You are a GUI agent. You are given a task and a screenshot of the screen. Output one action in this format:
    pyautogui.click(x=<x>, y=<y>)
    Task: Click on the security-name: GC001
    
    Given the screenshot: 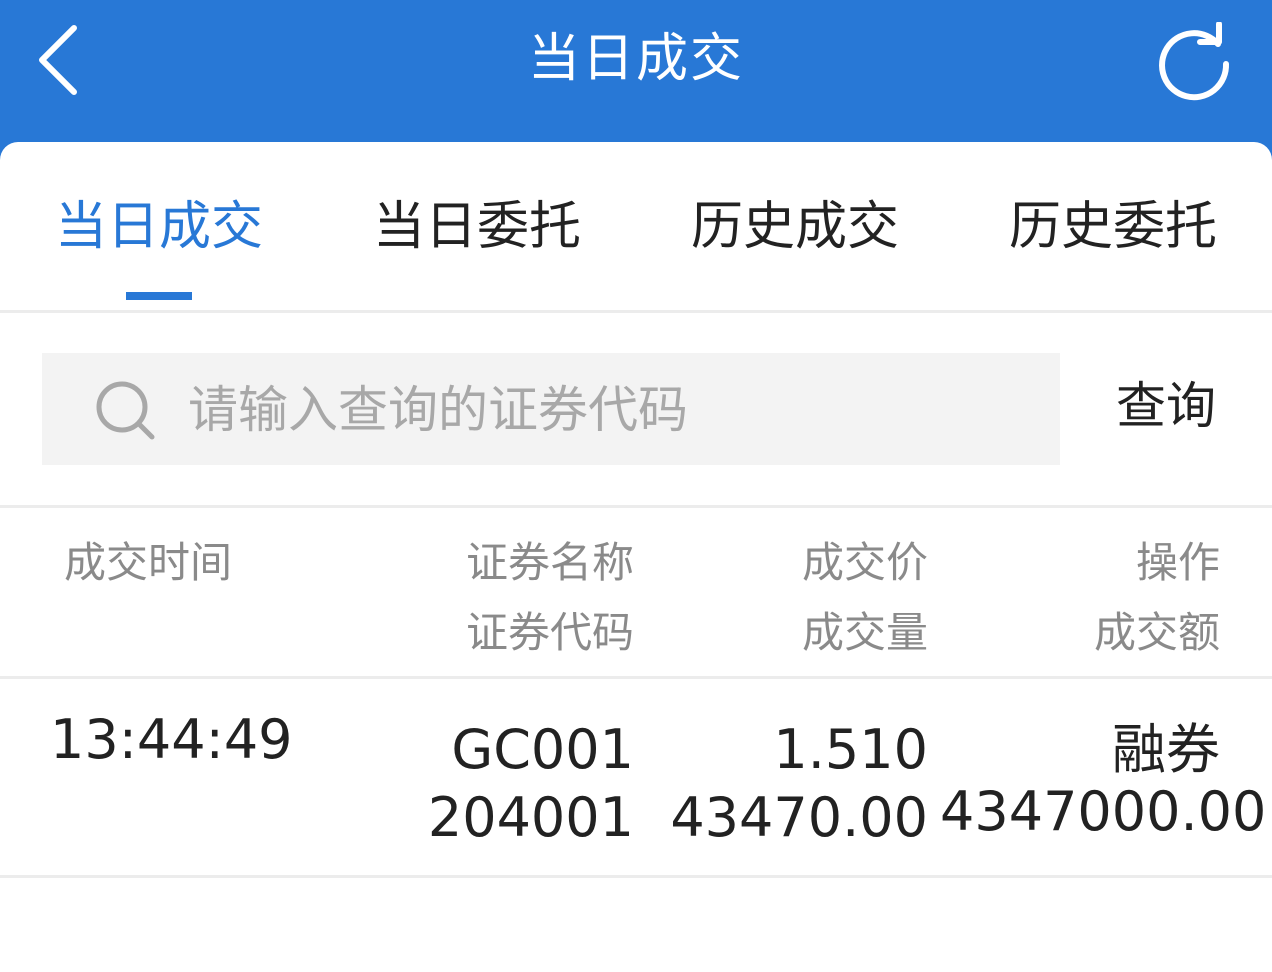 What is the action you would take?
    pyautogui.click(x=542, y=749)
    